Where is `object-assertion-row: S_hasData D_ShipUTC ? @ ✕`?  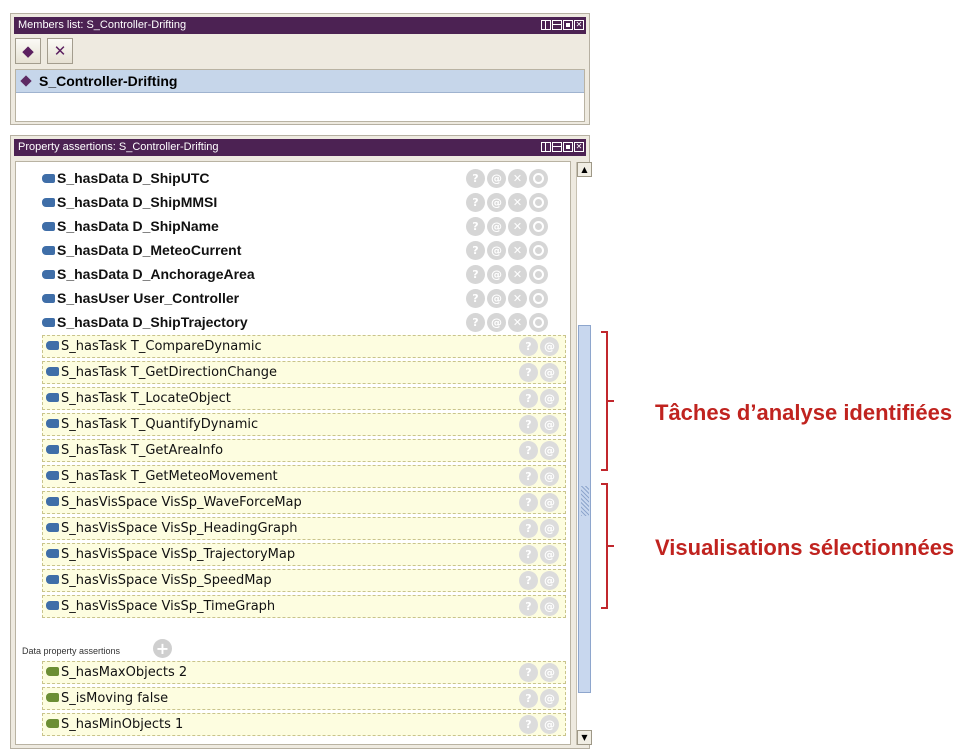
object-assertion-row: S_hasData D_ShipUTC ? @ ✕ is located at coordinates (293, 178).